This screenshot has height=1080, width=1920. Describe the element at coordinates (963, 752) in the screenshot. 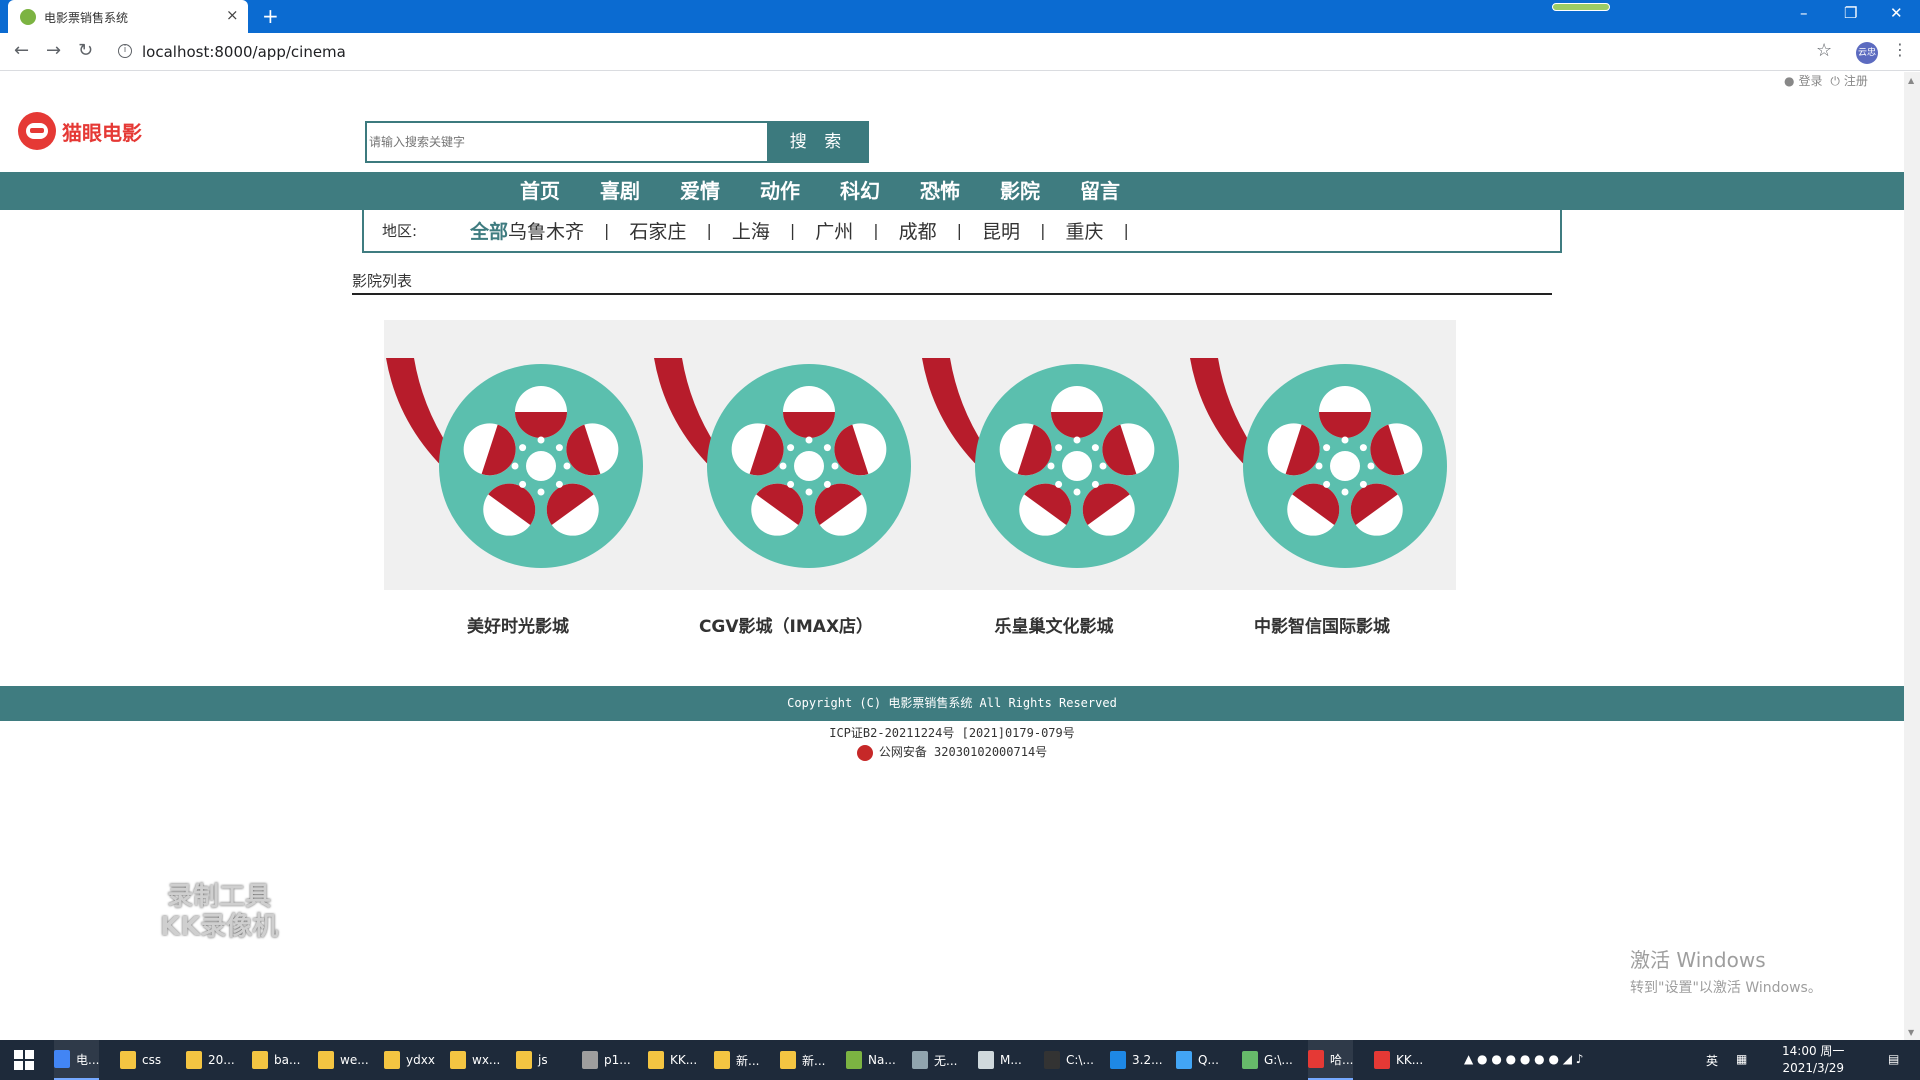

I see `police-record-text: 公网安备 32030102000714号` at that location.